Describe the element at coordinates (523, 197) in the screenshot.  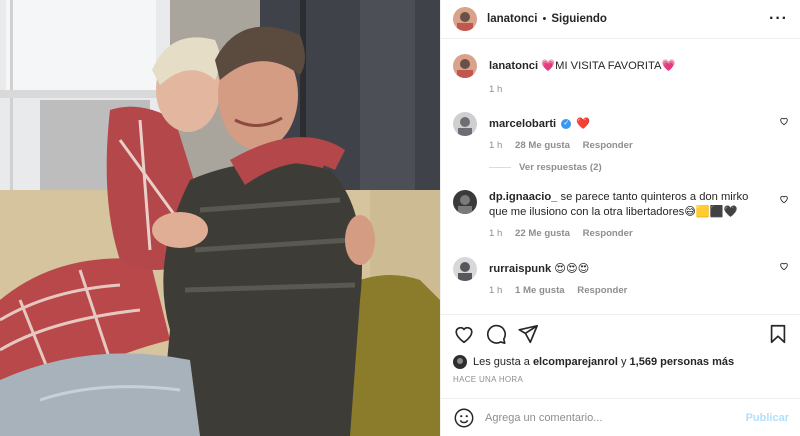
I see `comment-username: dp.ignaacio_` at that location.